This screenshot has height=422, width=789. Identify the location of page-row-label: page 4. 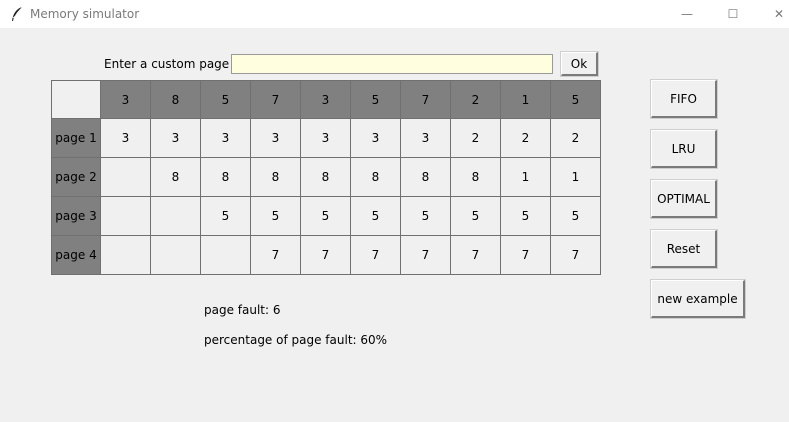
(76, 255).